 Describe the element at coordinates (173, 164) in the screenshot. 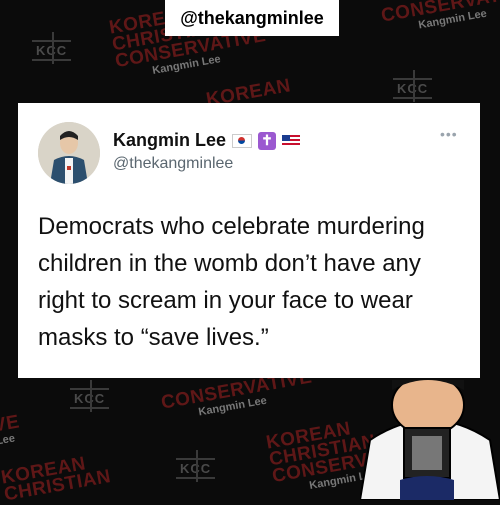

I see `author-handle: @thekangminlee` at that location.